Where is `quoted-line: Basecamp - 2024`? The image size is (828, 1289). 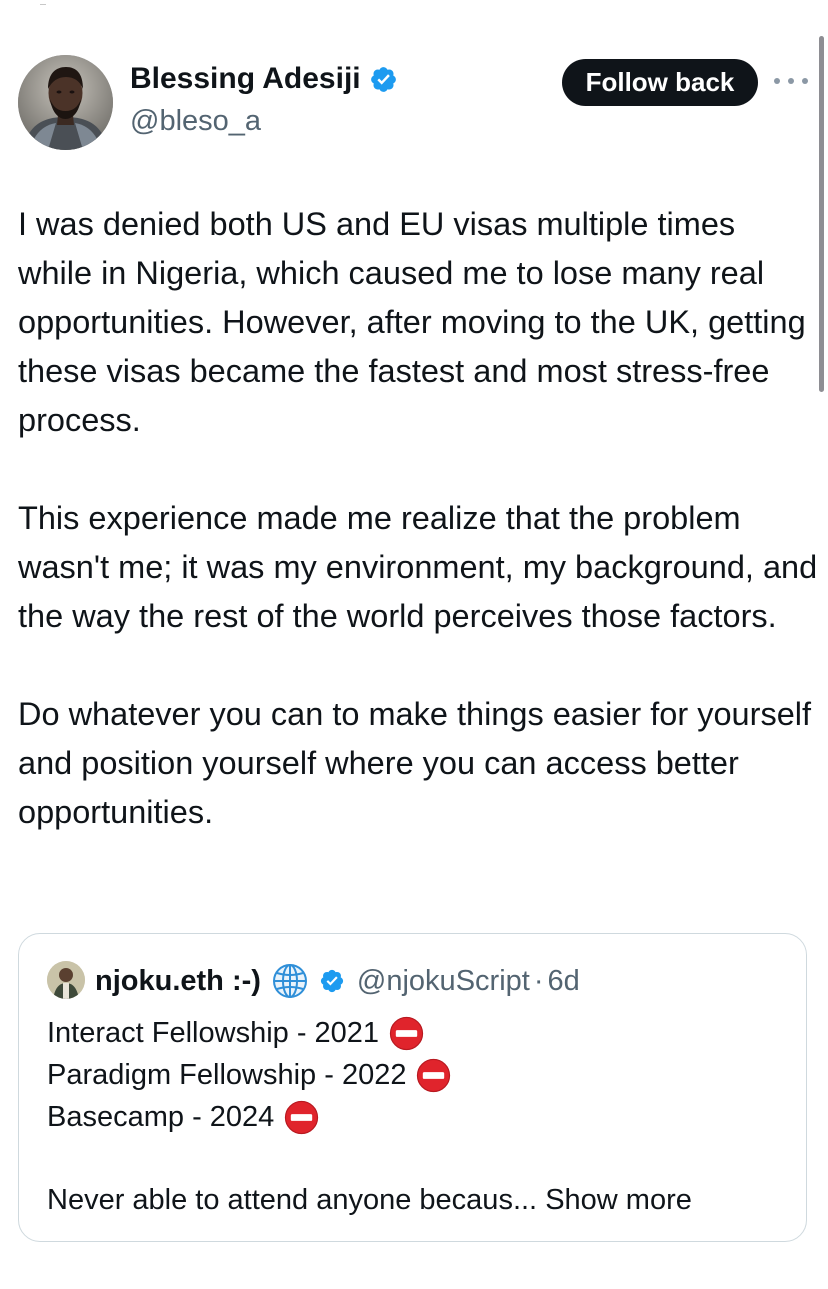 quoted-line: Basecamp - 2024 is located at coordinates (249, 1117).